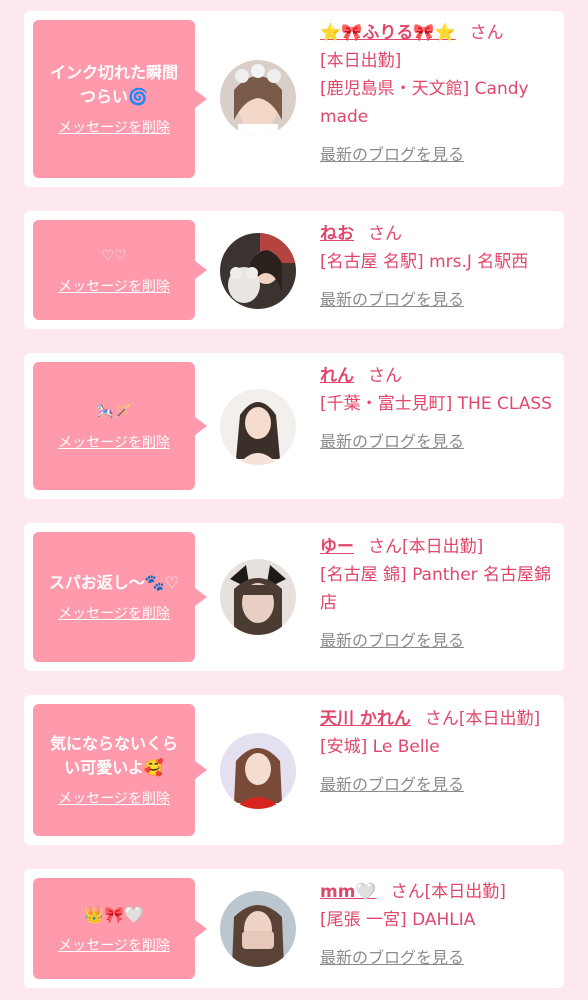  What do you see at coordinates (388, 33) in the screenshot?
I see `cast-name-link: ⭐🎀ふりる🎀⭐` at bounding box center [388, 33].